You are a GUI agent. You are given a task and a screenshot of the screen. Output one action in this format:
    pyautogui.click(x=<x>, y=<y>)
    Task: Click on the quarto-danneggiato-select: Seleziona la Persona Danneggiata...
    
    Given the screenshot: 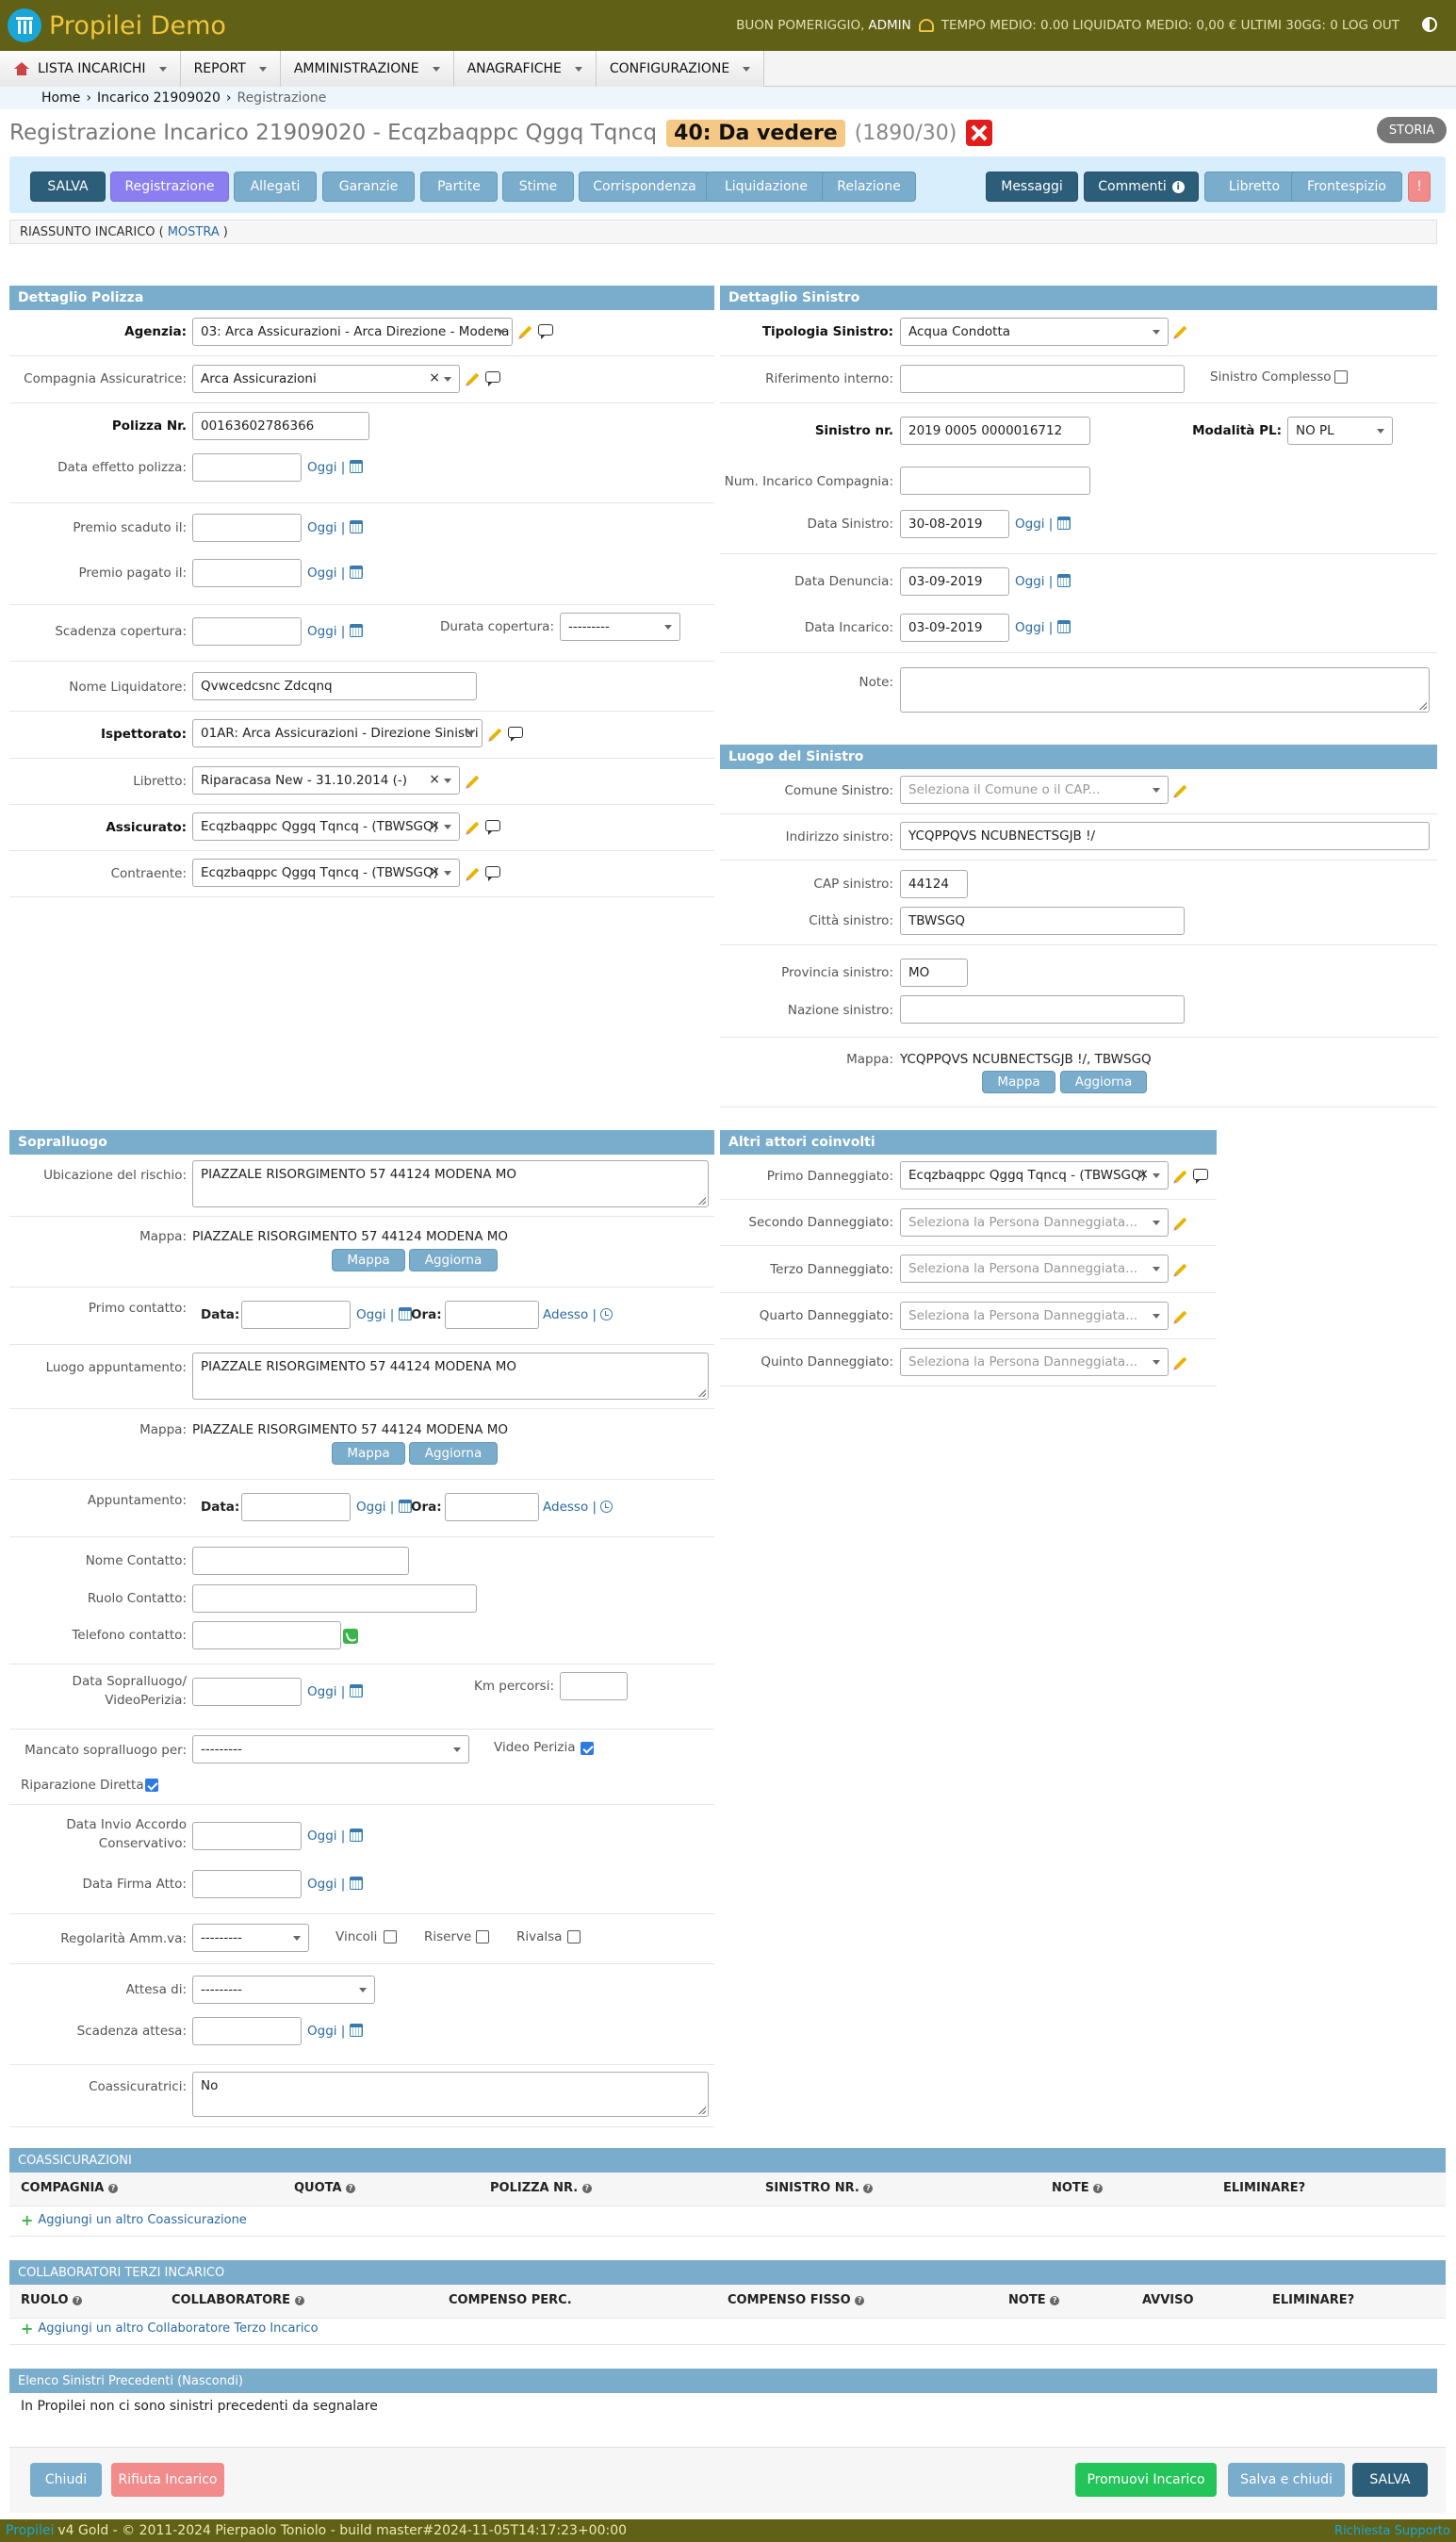 What is the action you would take?
    pyautogui.click(x=1034, y=1316)
    